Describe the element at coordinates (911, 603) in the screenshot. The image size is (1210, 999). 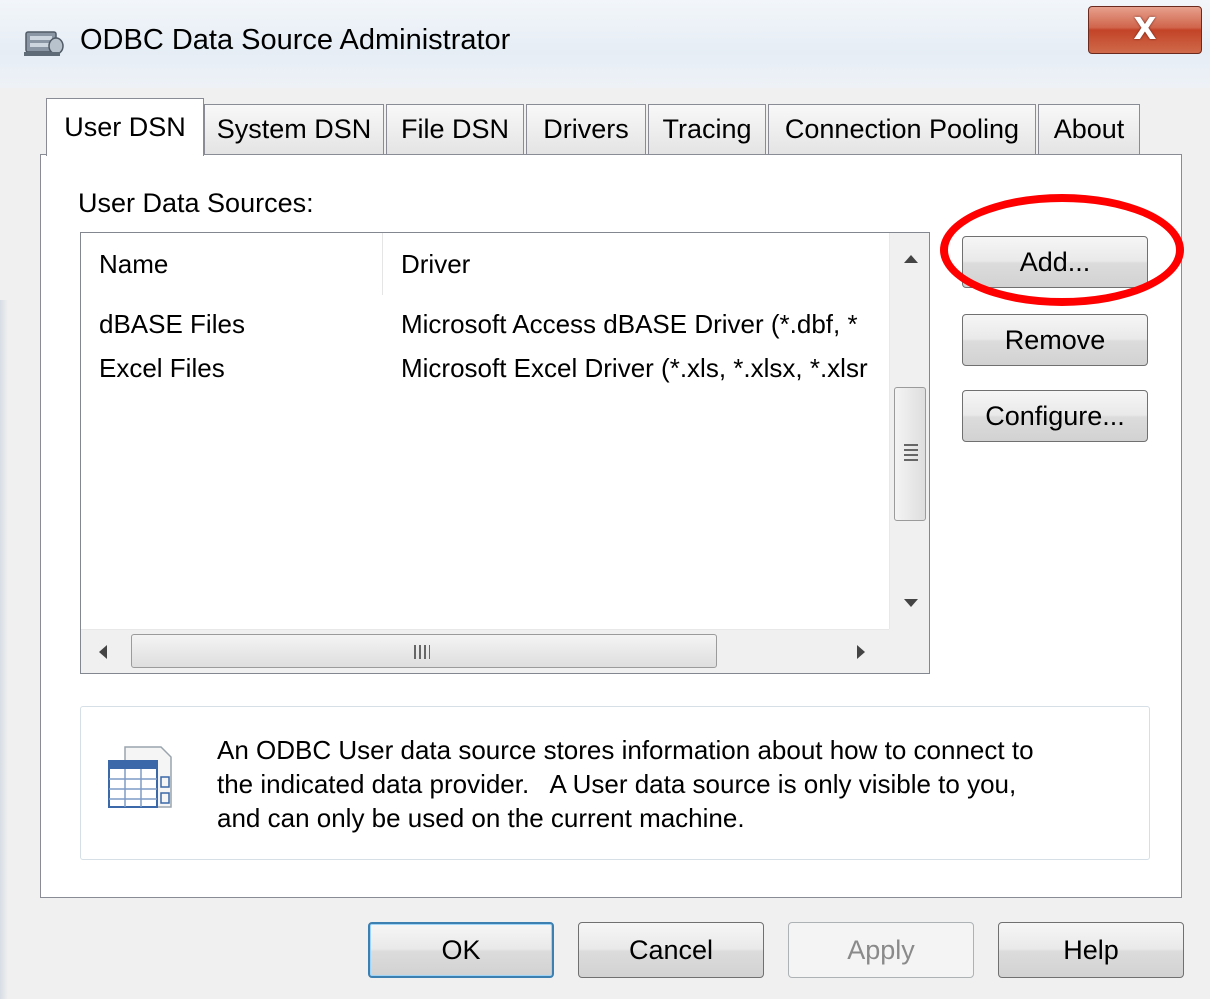
I see `scroll-down-icon` at that location.